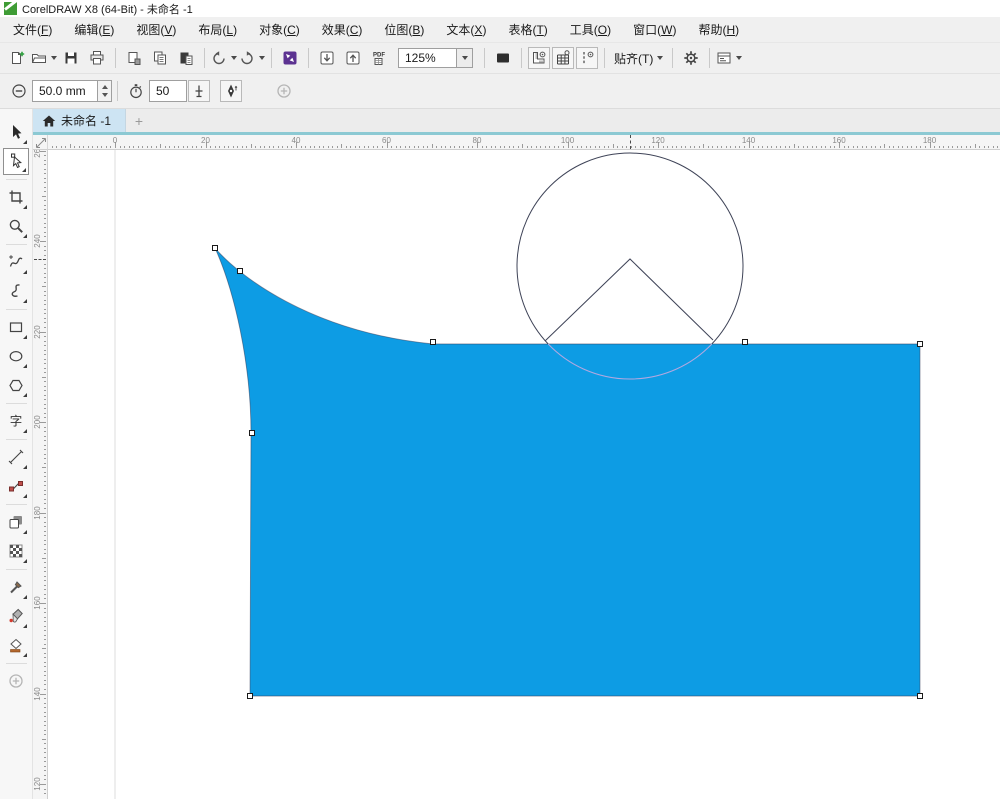  I want to click on vertical-ruler: 260 240 220 200 180 160 140 120, so click(40, 474).